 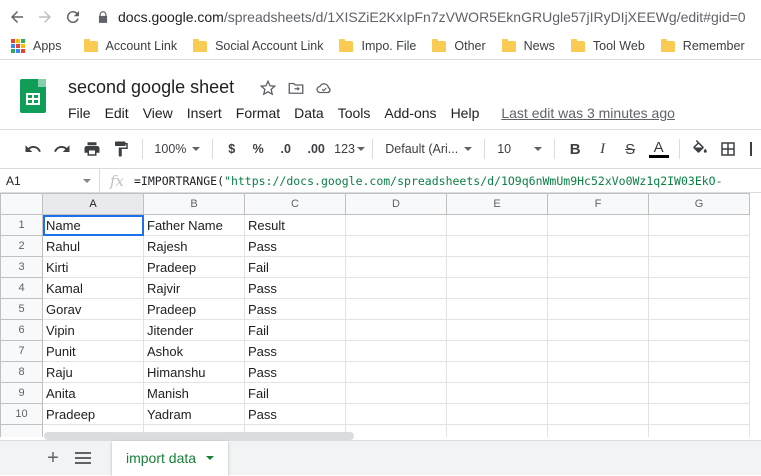 What do you see at coordinates (79, 113) in the screenshot?
I see `menu-file: File` at bounding box center [79, 113].